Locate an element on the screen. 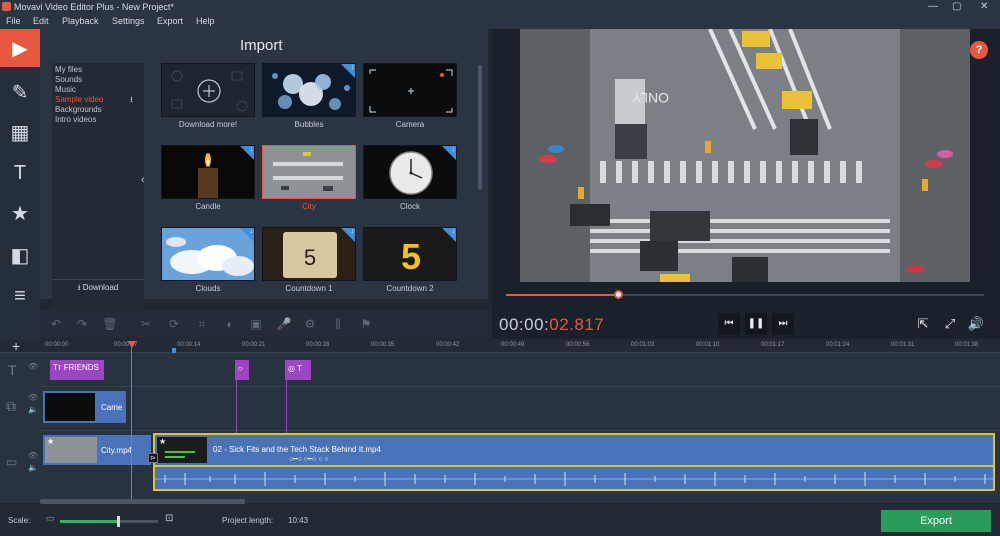 The image size is (1000, 536). app-logo-icon is located at coordinates (6, 6).